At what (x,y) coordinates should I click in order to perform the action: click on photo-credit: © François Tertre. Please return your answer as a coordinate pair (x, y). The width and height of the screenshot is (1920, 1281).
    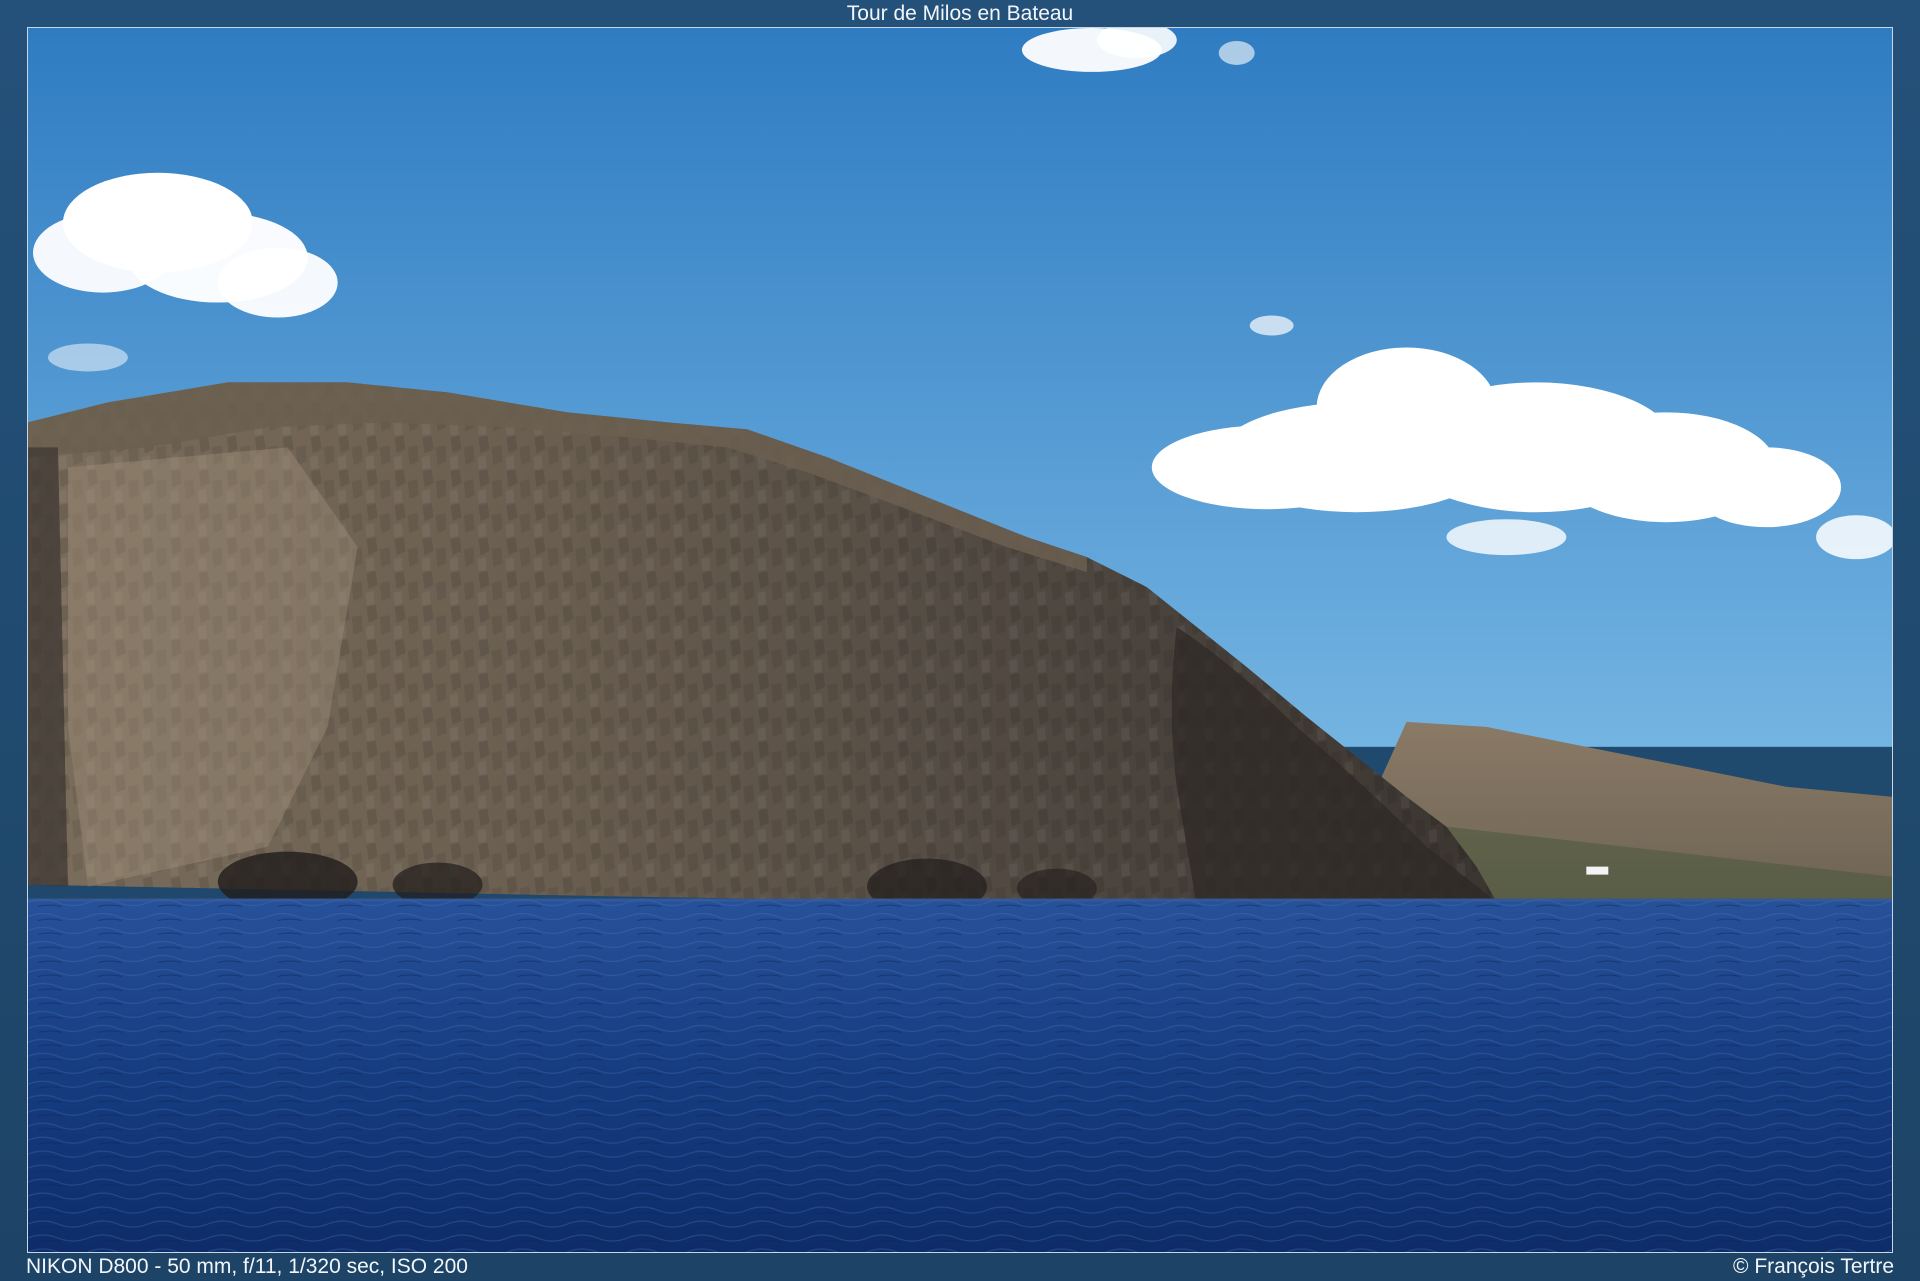
    Looking at the image, I should click on (1813, 1266).